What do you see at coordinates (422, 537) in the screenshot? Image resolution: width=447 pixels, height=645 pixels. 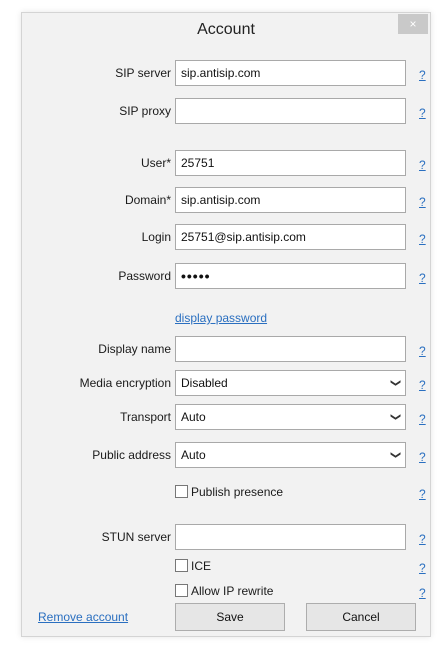 I see `stun-server-help-link: ?` at bounding box center [422, 537].